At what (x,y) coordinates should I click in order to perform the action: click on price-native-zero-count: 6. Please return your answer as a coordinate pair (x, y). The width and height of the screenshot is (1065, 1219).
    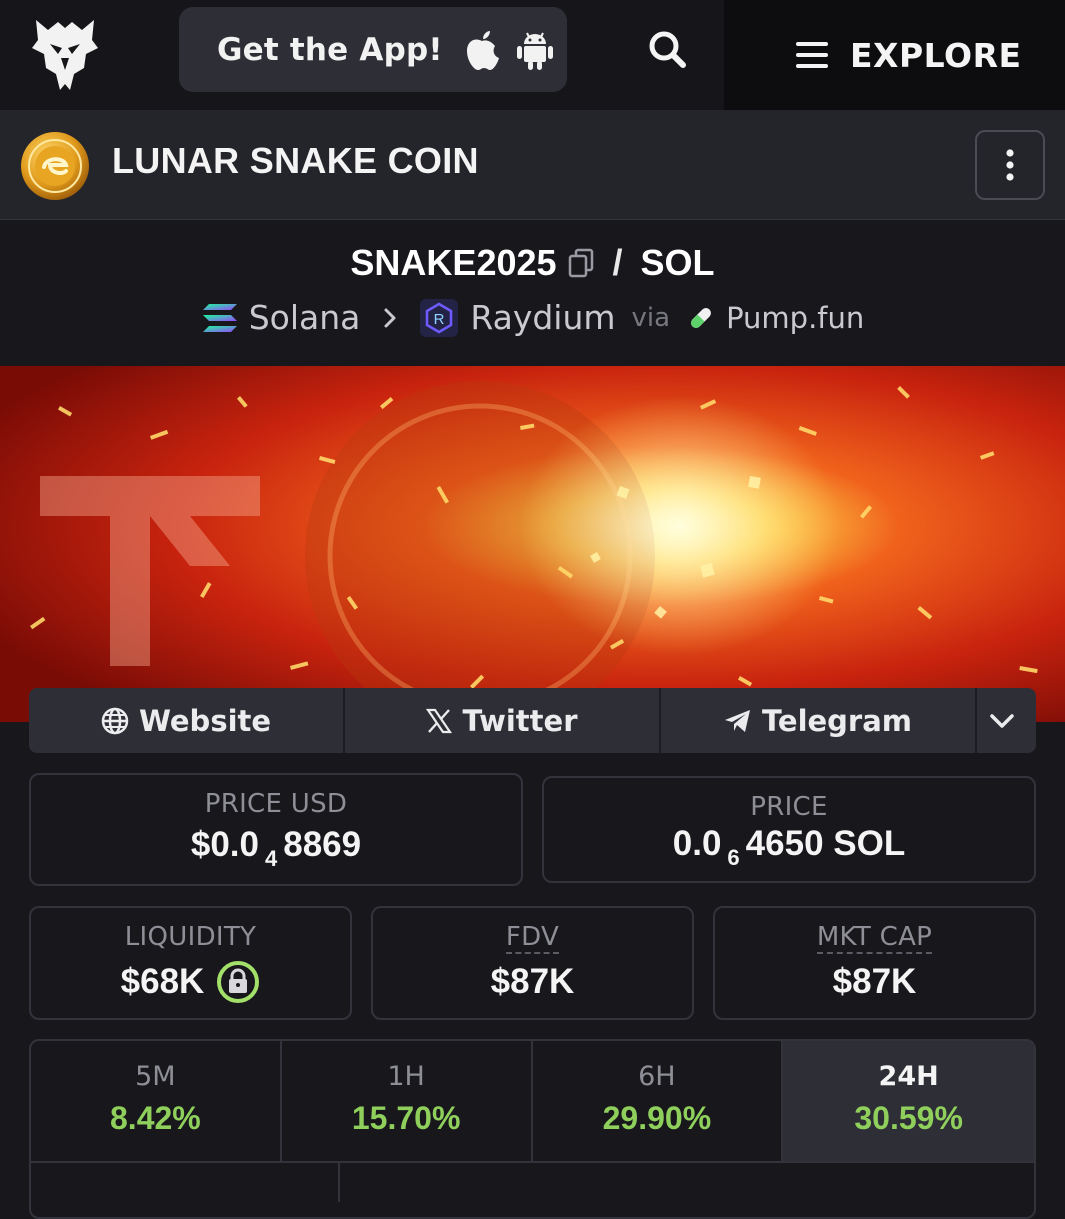
    Looking at the image, I should click on (733, 857).